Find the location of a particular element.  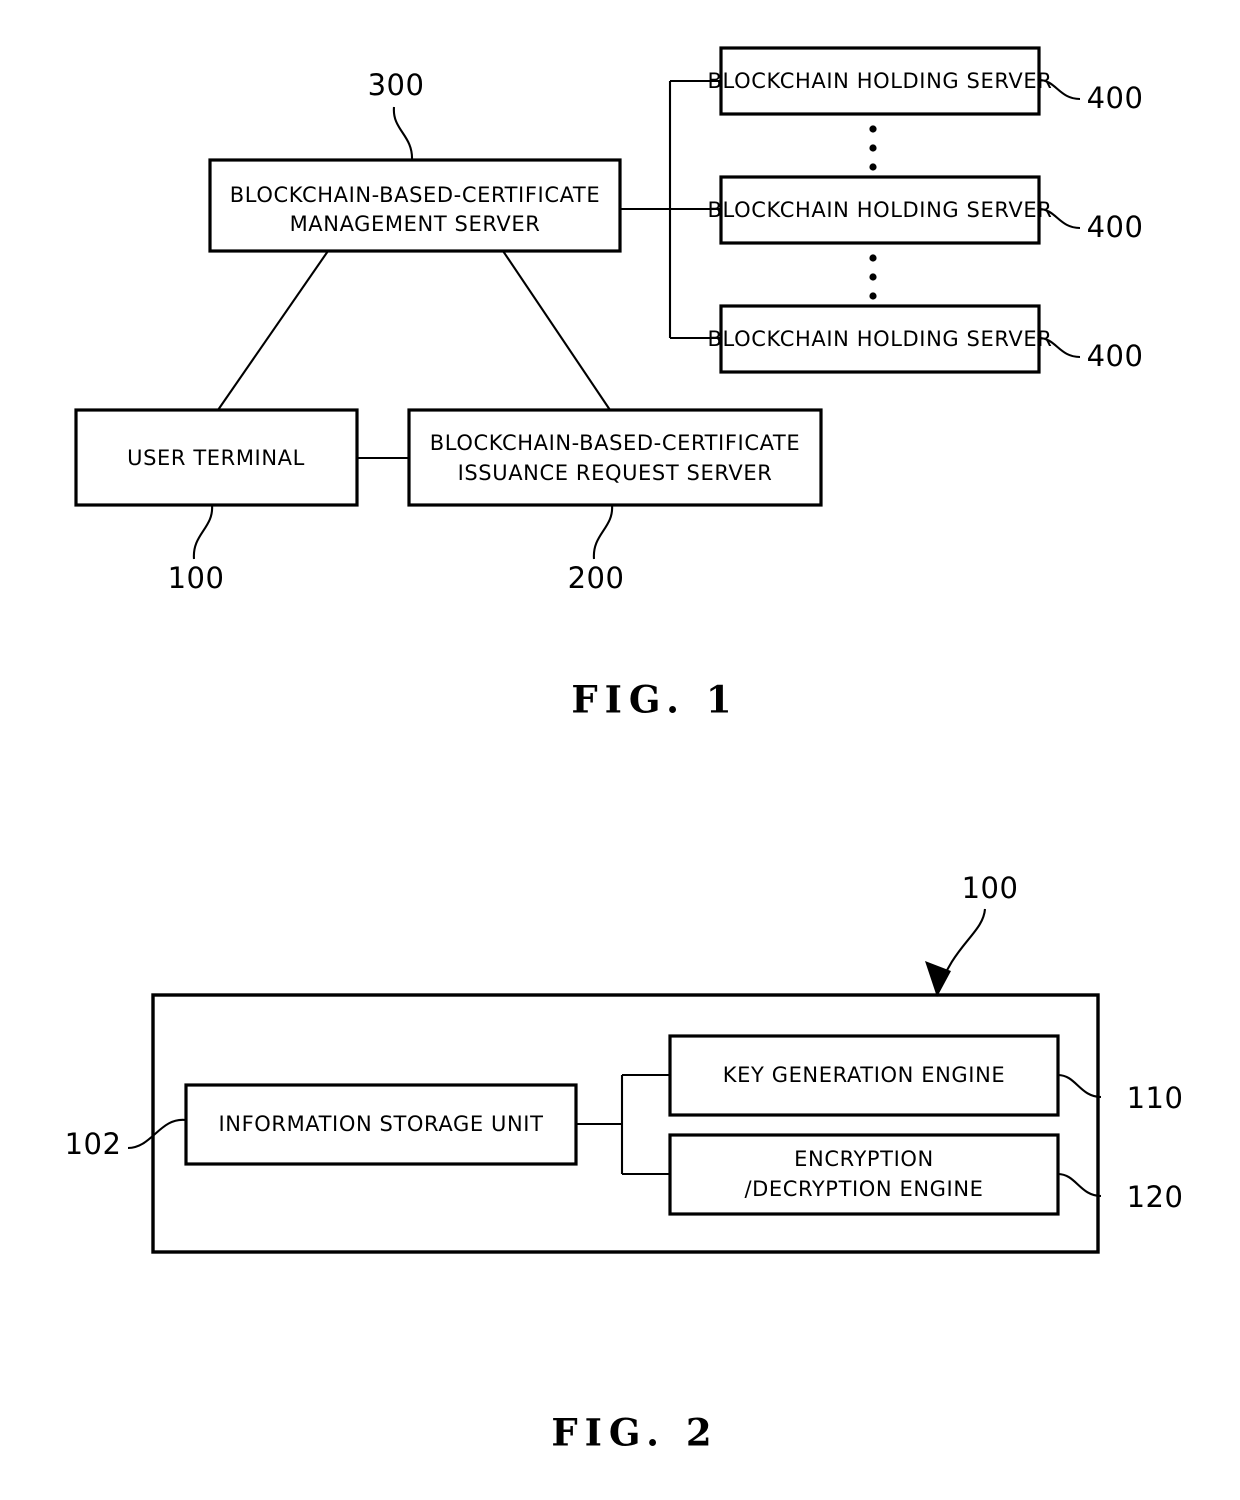

figure-1-caption: FIG. 1 is located at coordinates (654, 700).